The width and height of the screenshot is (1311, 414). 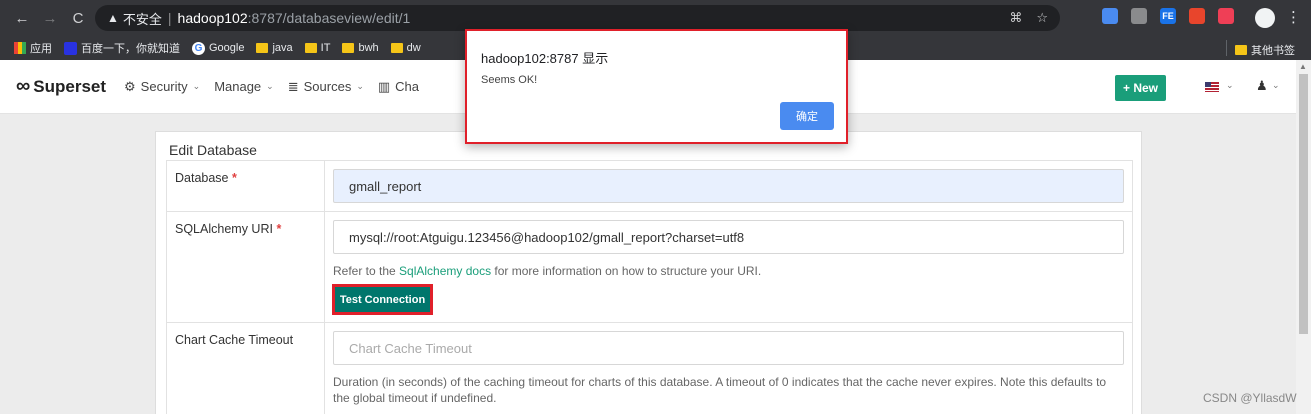 What do you see at coordinates (1226, 48) in the screenshot?
I see `bookmarks-divider` at bounding box center [1226, 48].